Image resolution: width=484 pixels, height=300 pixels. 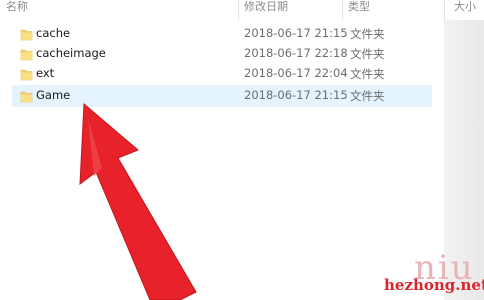 What do you see at coordinates (432, 274) in the screenshot?
I see `watermark: niu hezhong.net` at bounding box center [432, 274].